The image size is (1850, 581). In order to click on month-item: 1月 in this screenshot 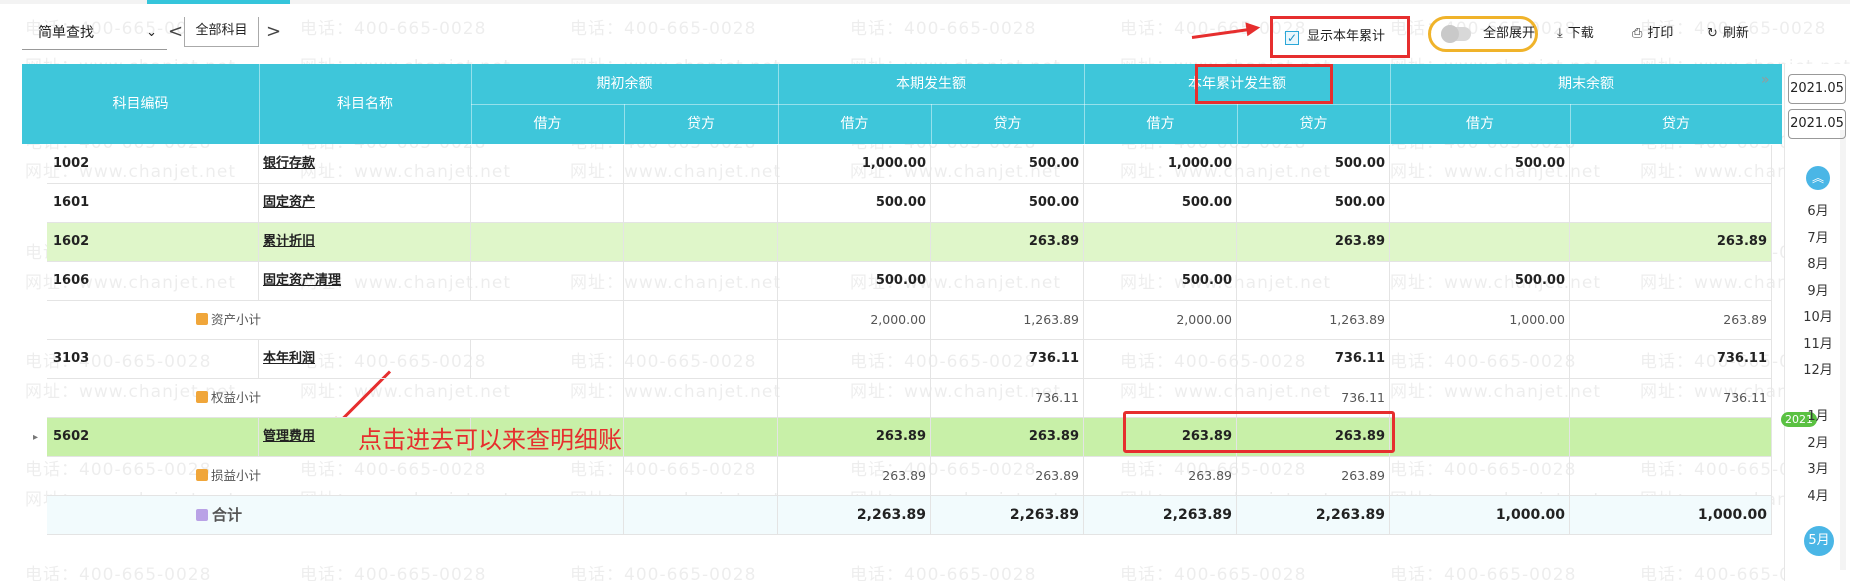, I will do `click(1818, 414)`.